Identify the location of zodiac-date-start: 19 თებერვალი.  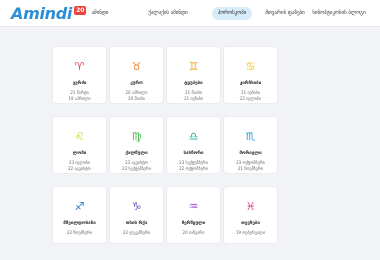
(250, 232).